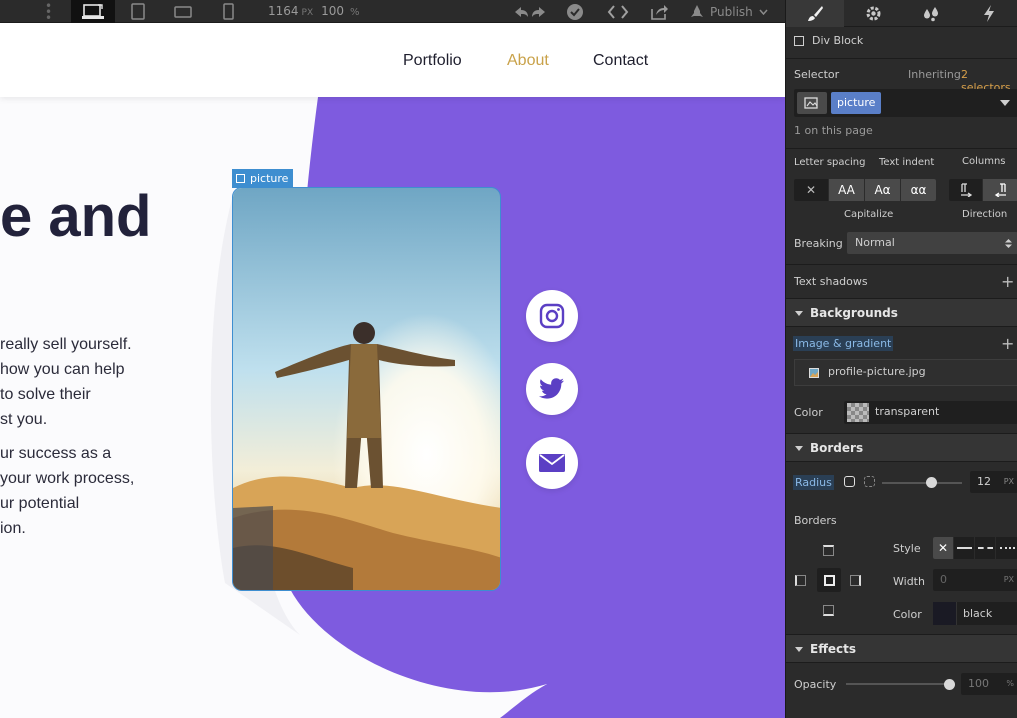  Describe the element at coordinates (269, 178) in the screenshot. I see `selected-element-name: picture` at that location.